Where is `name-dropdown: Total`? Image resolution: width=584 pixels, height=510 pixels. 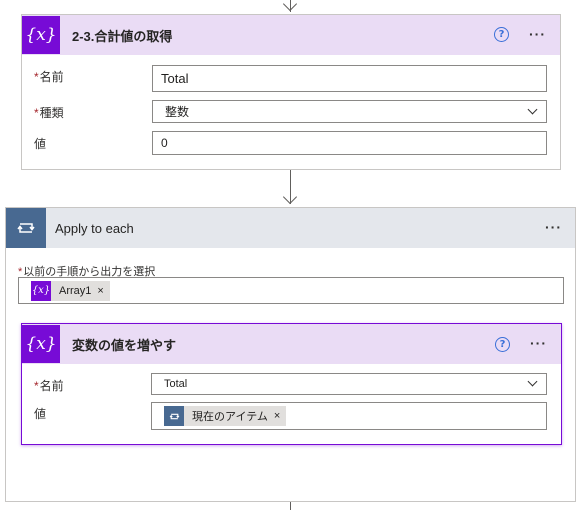
name-dropdown: Total is located at coordinates (349, 384).